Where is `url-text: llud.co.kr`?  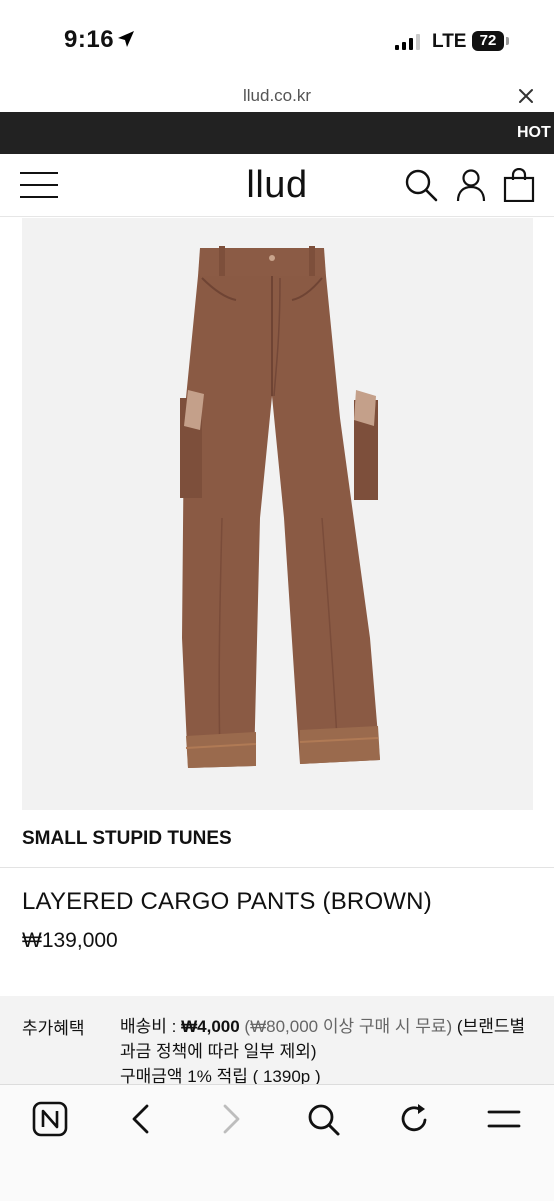
url-text: llud.co.kr is located at coordinates (277, 96).